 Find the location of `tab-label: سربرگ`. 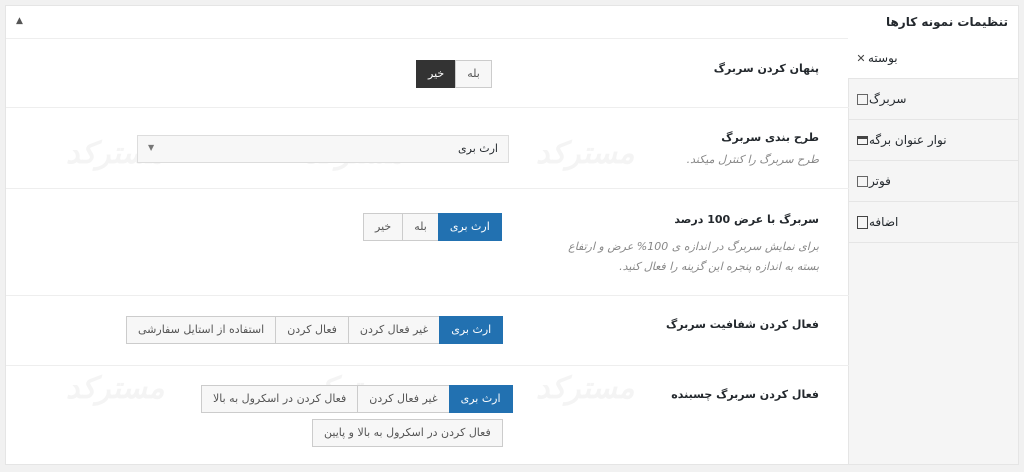

tab-label: سربرگ is located at coordinates (888, 99).